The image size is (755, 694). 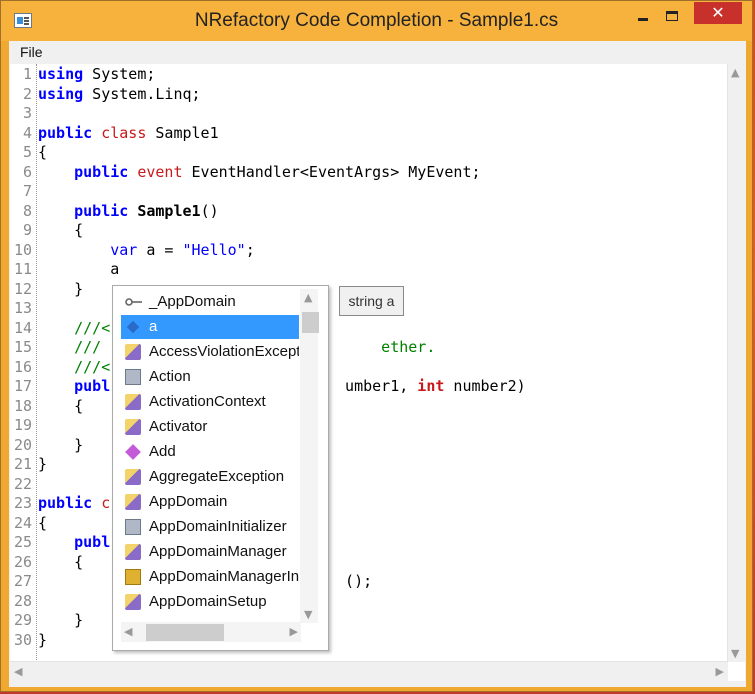 I want to click on editor-vertical-scrollbar: ▲ ▼, so click(x=736, y=363).